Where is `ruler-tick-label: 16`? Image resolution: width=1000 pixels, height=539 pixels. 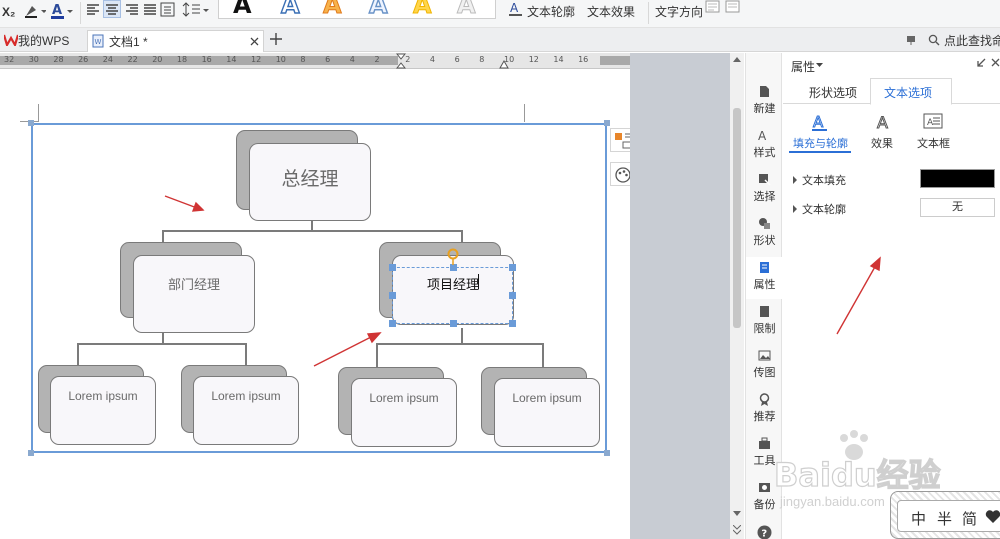
ruler-tick-label: 16 is located at coordinates (206, 59).